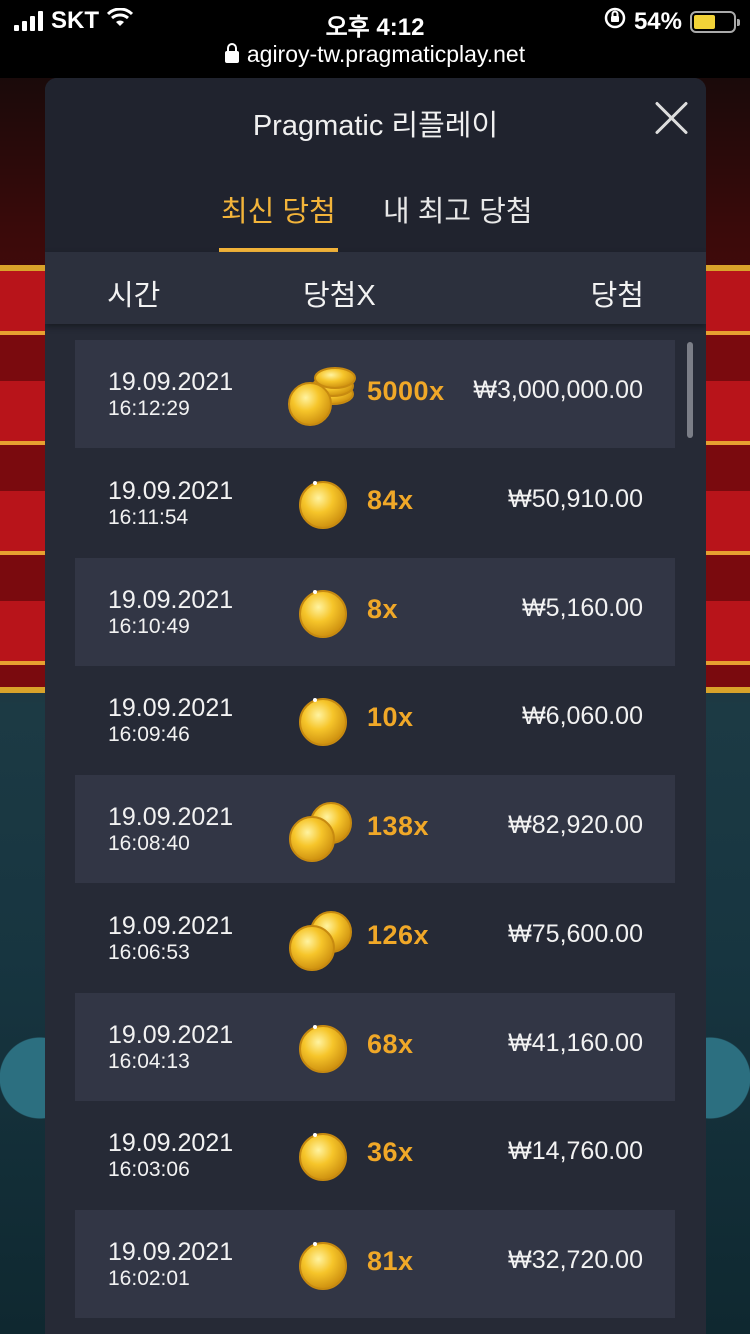 The image size is (750, 1334). I want to click on battery-percent: 54%, so click(657, 21).